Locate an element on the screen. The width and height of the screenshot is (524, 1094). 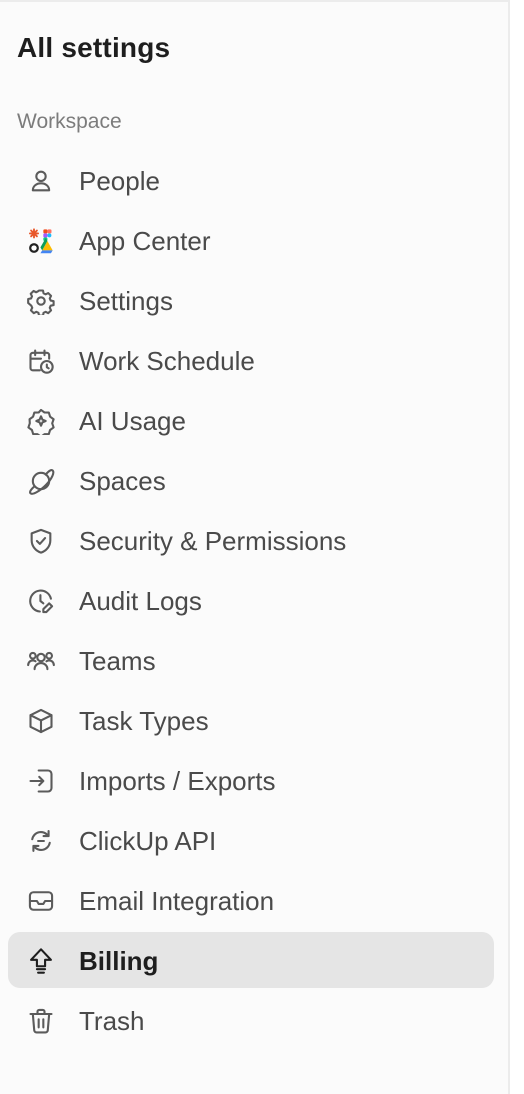
gear-icon is located at coordinates (41, 301).